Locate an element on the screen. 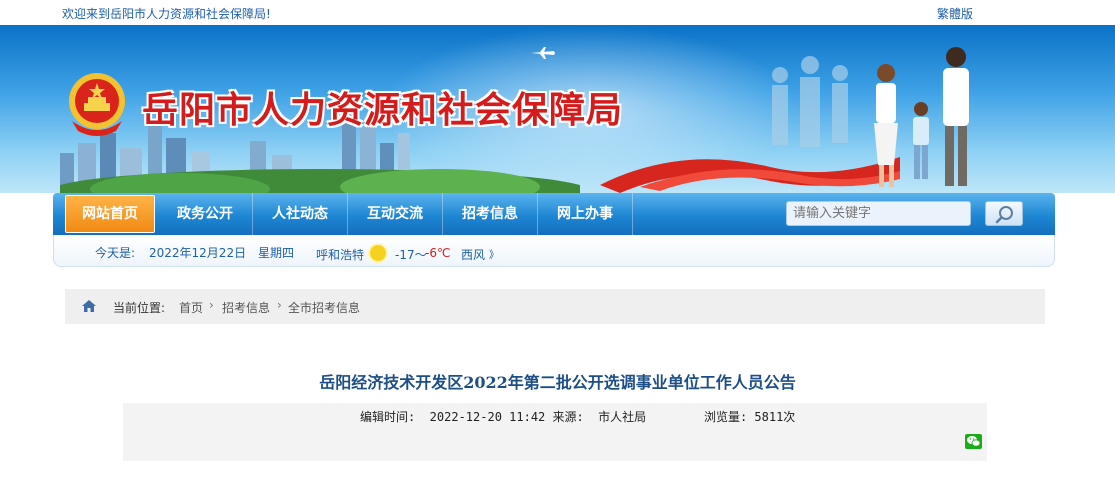 The width and height of the screenshot is (1115, 481). weekday: 星期四 is located at coordinates (276, 253).